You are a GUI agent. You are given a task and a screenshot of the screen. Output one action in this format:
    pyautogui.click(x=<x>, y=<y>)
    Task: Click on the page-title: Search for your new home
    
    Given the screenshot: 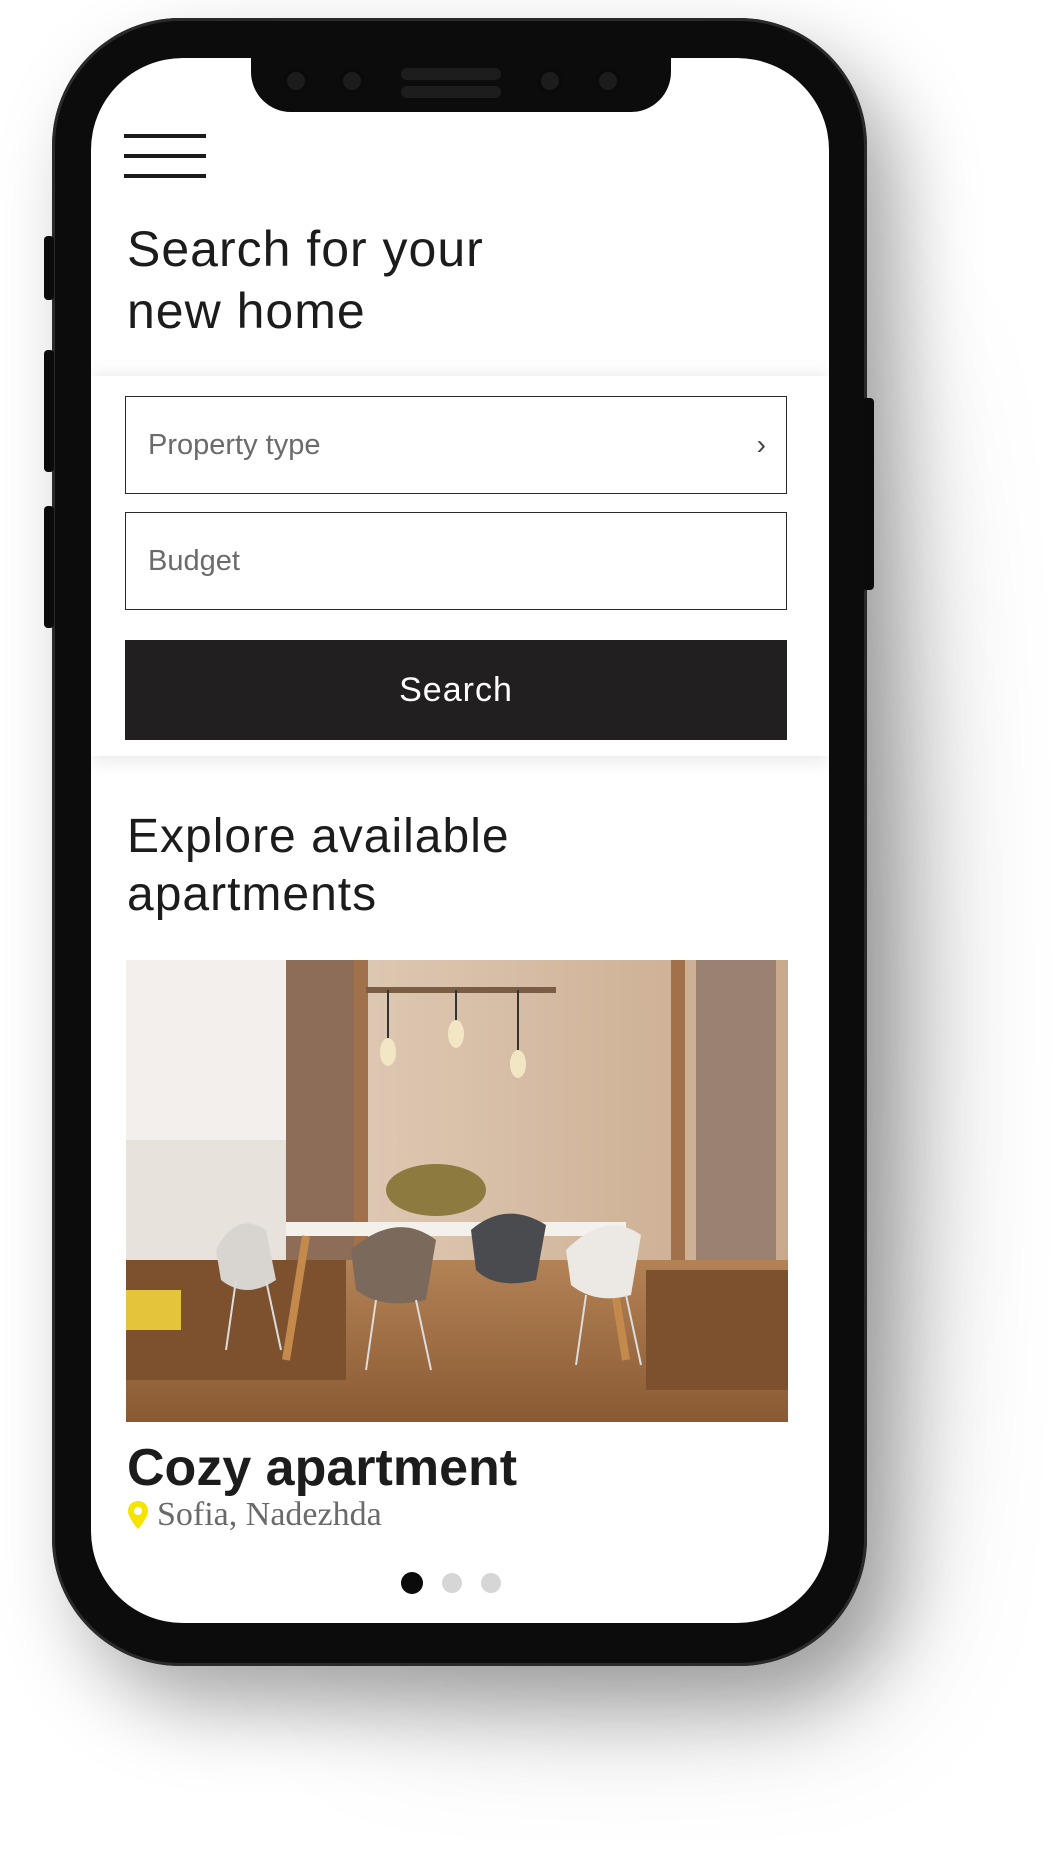 What is the action you would take?
    pyautogui.click(x=407, y=280)
    